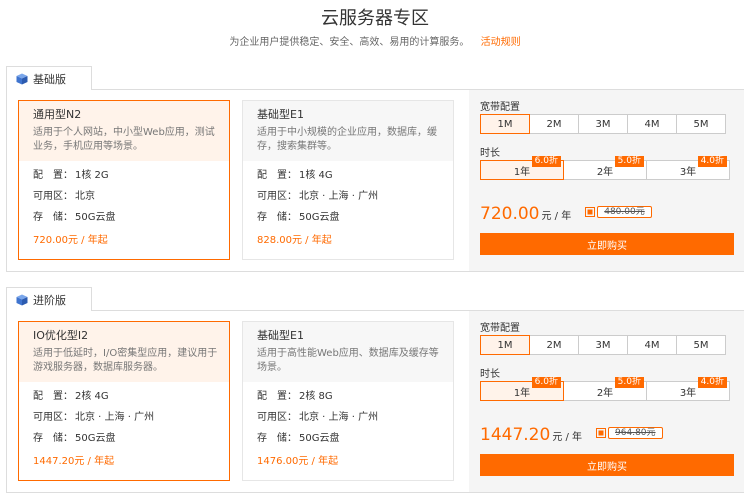 The width and height of the screenshot is (750, 500). I want to click on card-desc: 适用于个人网站，中小型Web应用，测试业务，手机应用等场景。, so click(124, 139).